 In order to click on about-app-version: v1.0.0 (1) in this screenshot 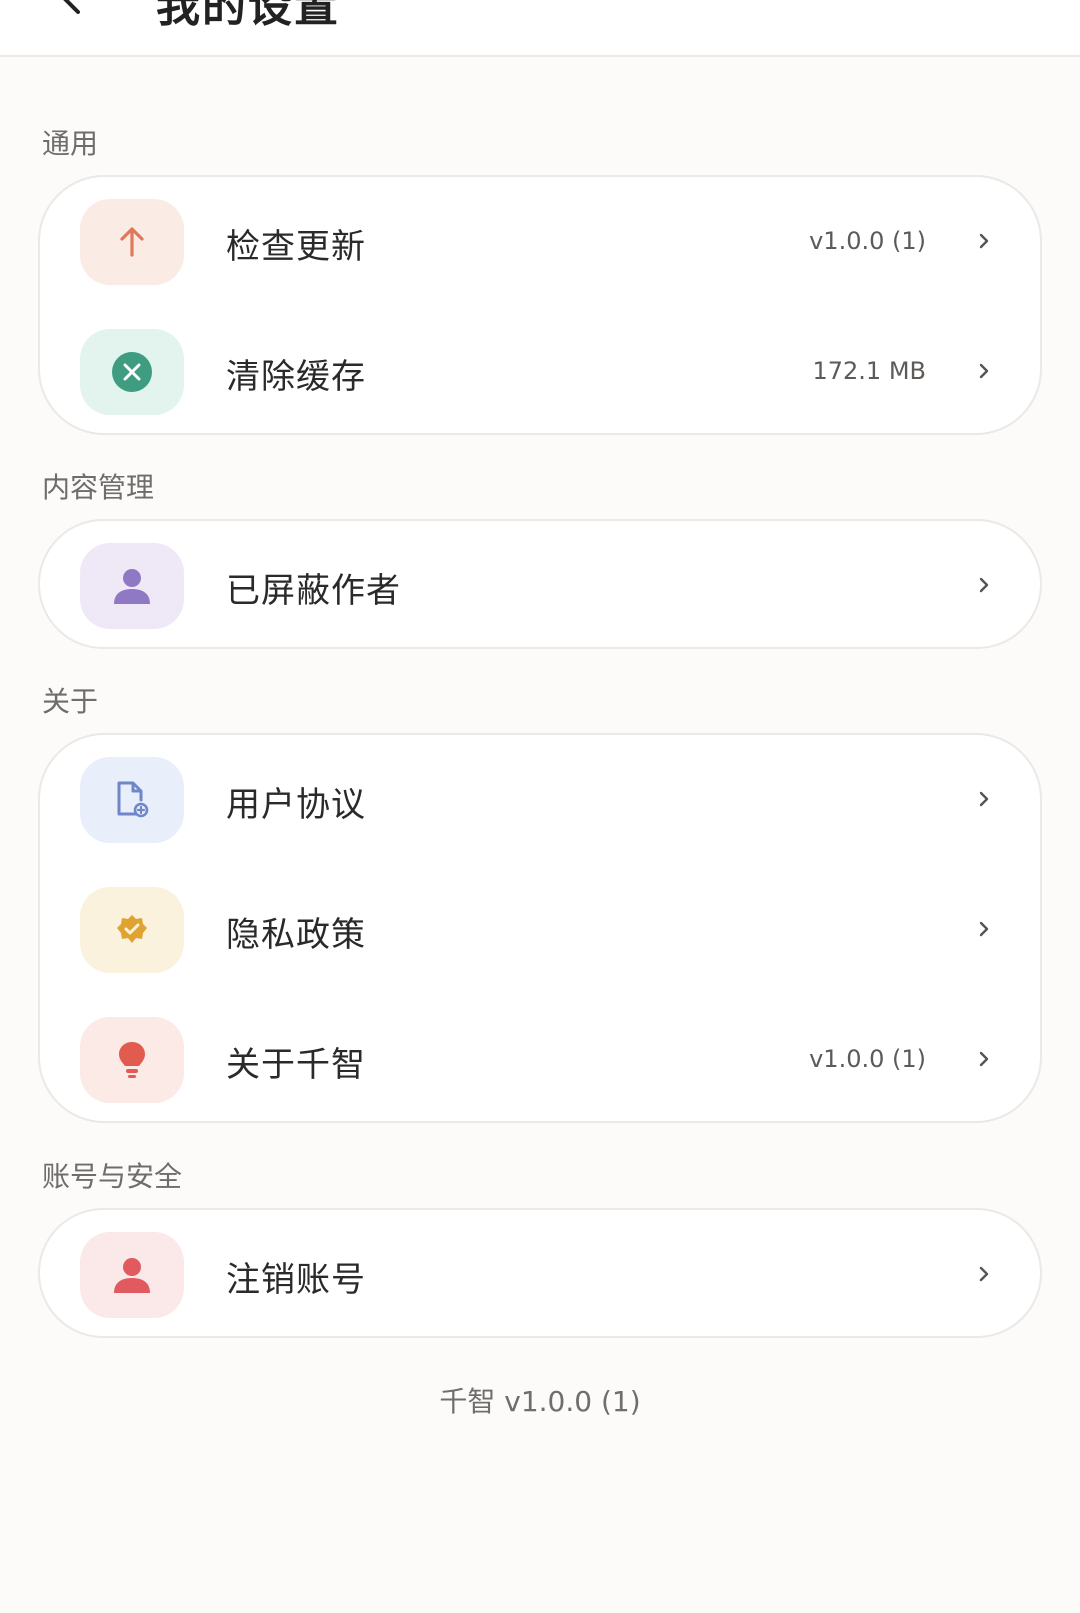, I will do `click(867, 1059)`.